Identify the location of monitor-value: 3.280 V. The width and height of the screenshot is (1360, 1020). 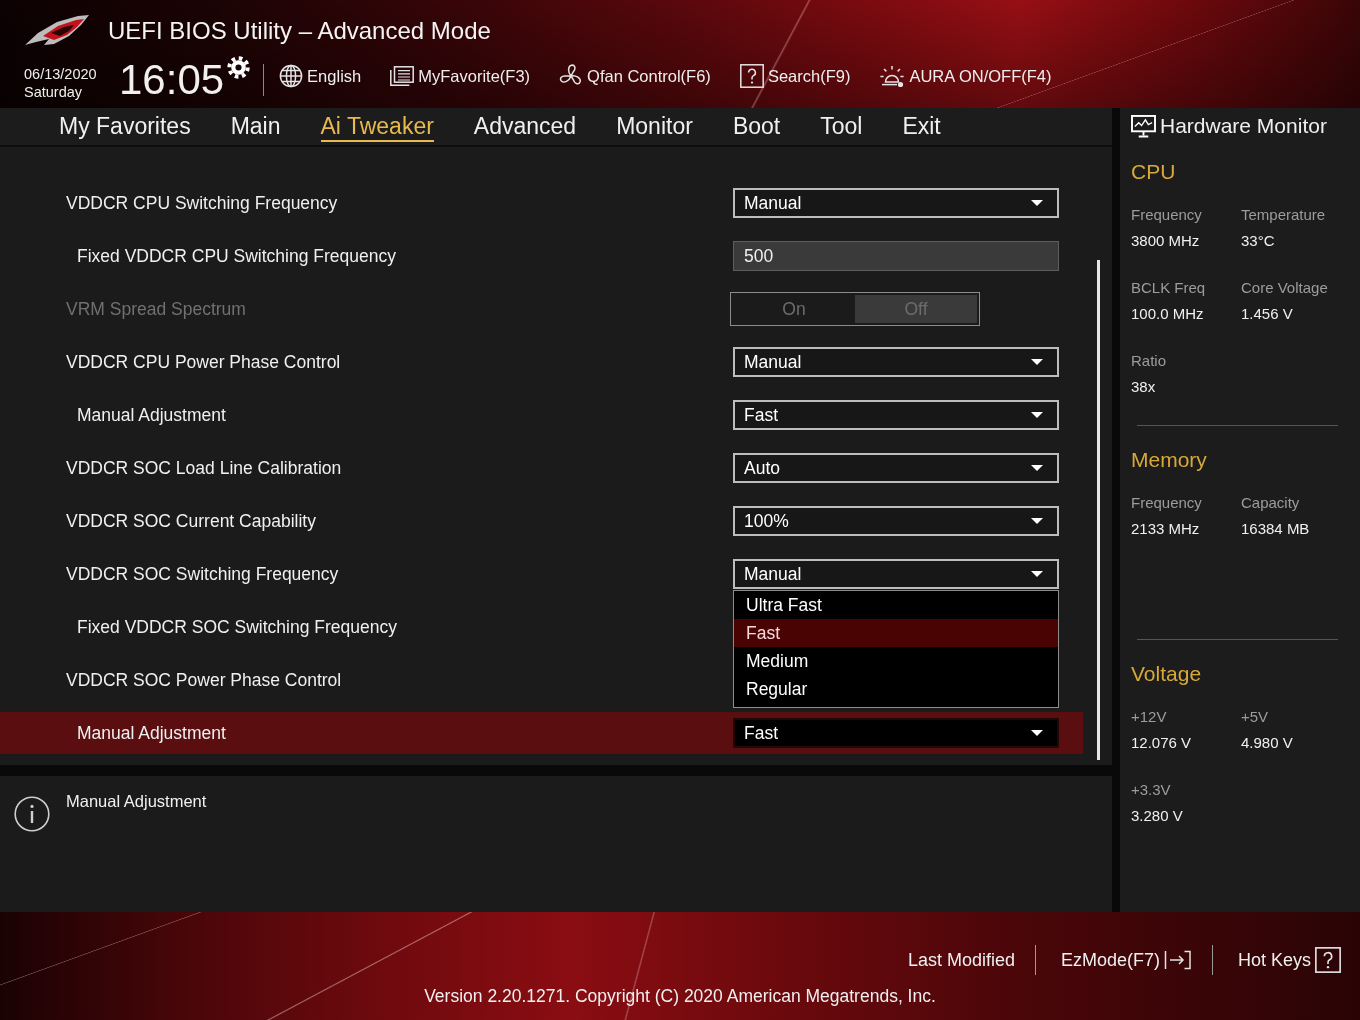
(1157, 816).